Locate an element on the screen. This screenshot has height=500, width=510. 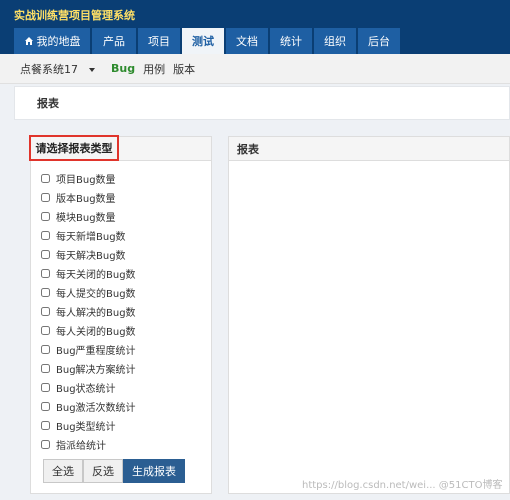
list-item: 每人提交的Bug数 is located at coordinates (88, 292).